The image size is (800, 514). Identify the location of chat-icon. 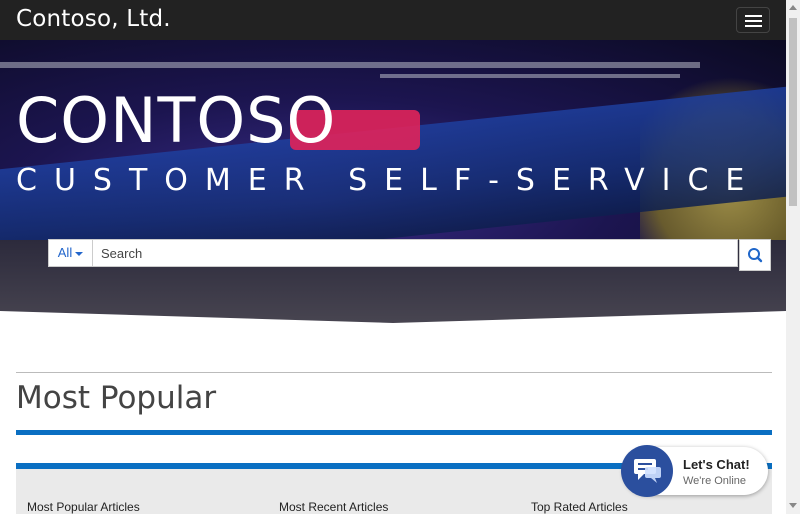
(647, 471).